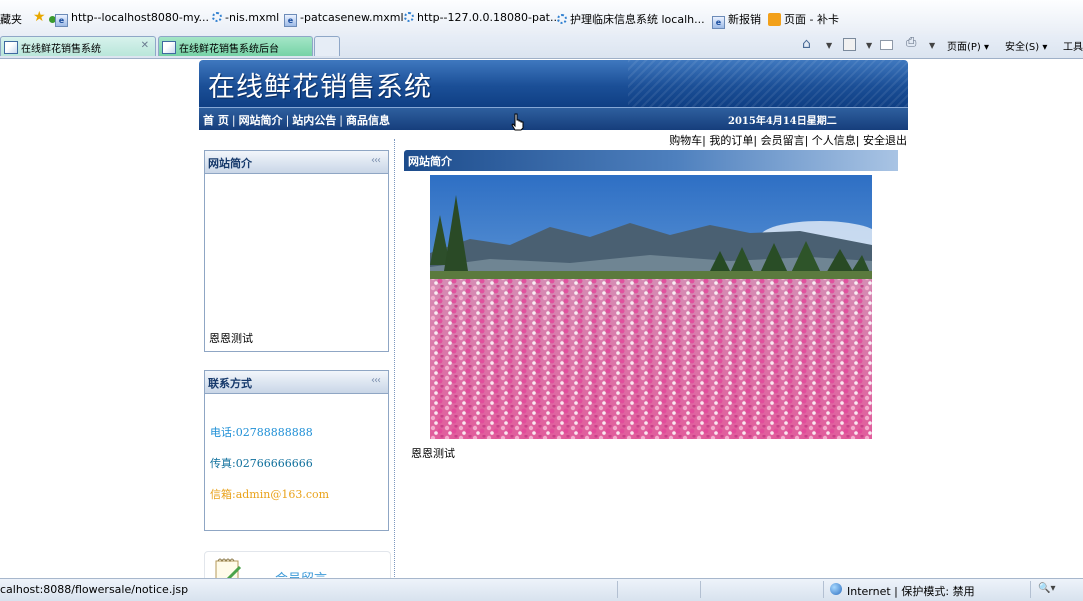 Image resolution: width=1083 pixels, height=601 pixels. I want to click on favorites-star-icon: ★, so click(40, 17).